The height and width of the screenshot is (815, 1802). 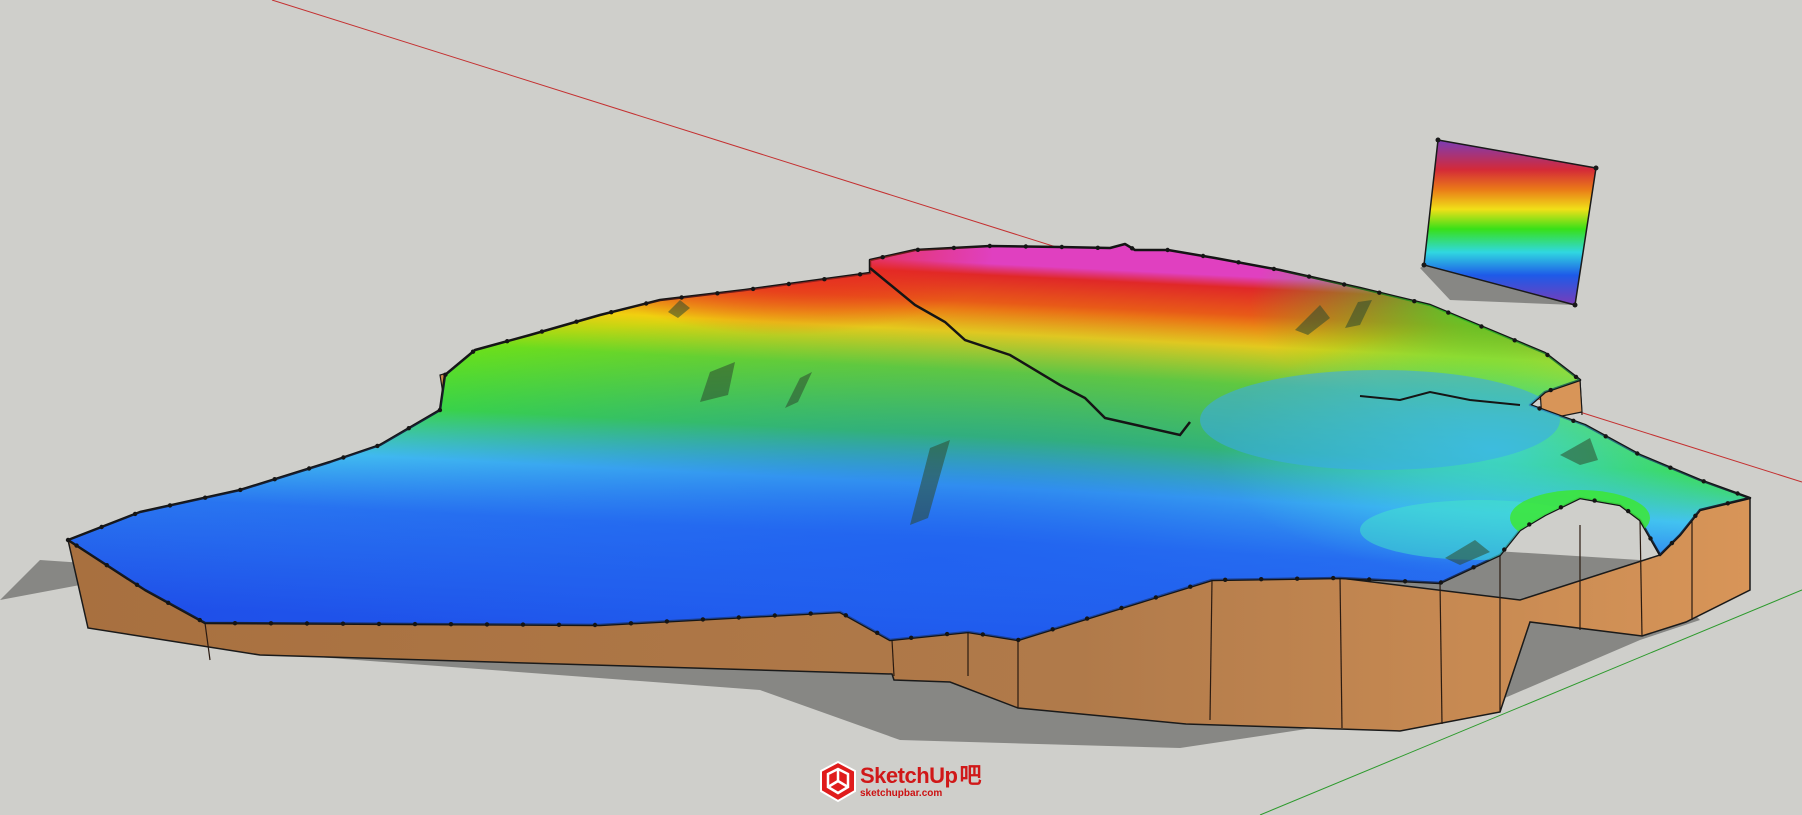 I want to click on watermark-url: sketchupbar.com, so click(x=901, y=793).